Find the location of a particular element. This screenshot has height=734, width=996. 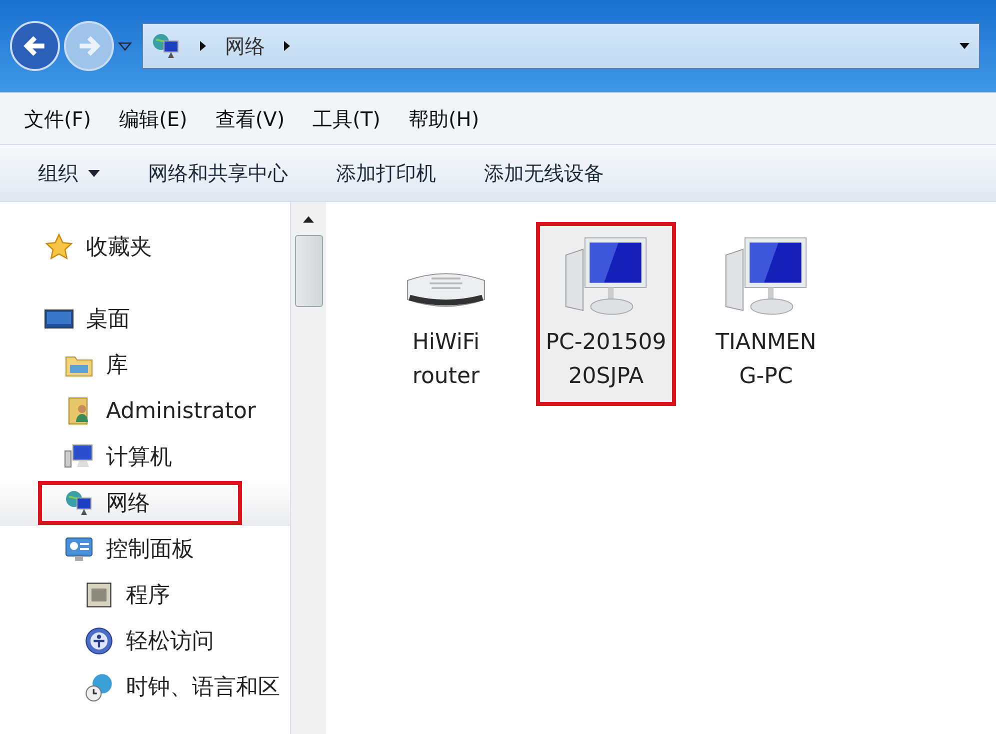

device-name: TIANMEN G-PC is located at coordinates (766, 360).